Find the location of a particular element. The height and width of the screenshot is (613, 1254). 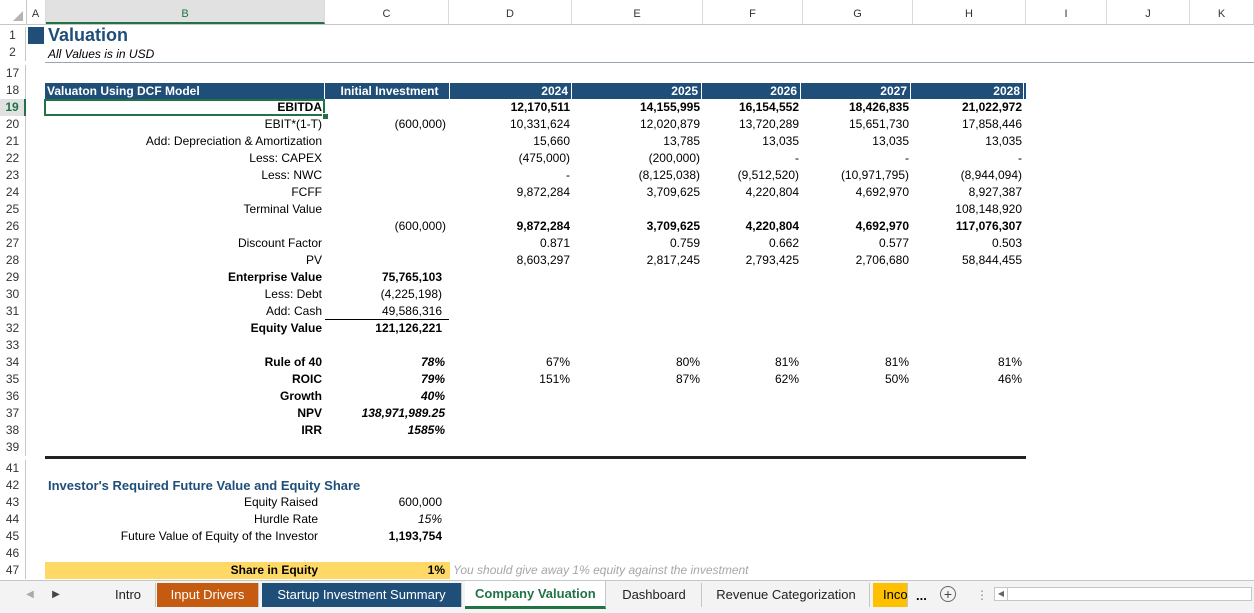

fill-handle is located at coordinates (325, 116).